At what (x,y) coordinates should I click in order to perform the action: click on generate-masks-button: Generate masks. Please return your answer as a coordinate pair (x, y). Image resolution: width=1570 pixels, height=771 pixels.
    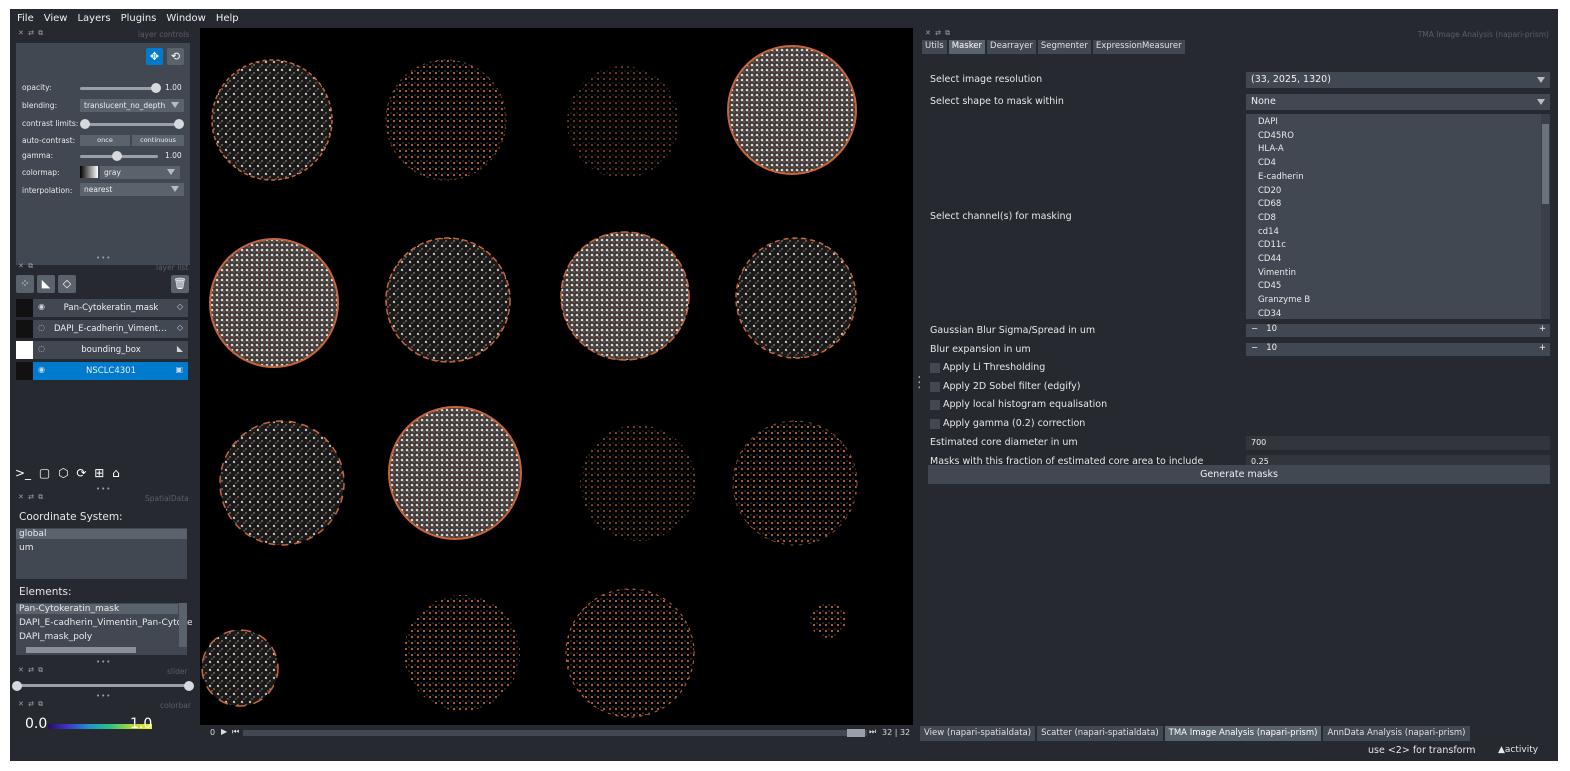
    Looking at the image, I should click on (1239, 474).